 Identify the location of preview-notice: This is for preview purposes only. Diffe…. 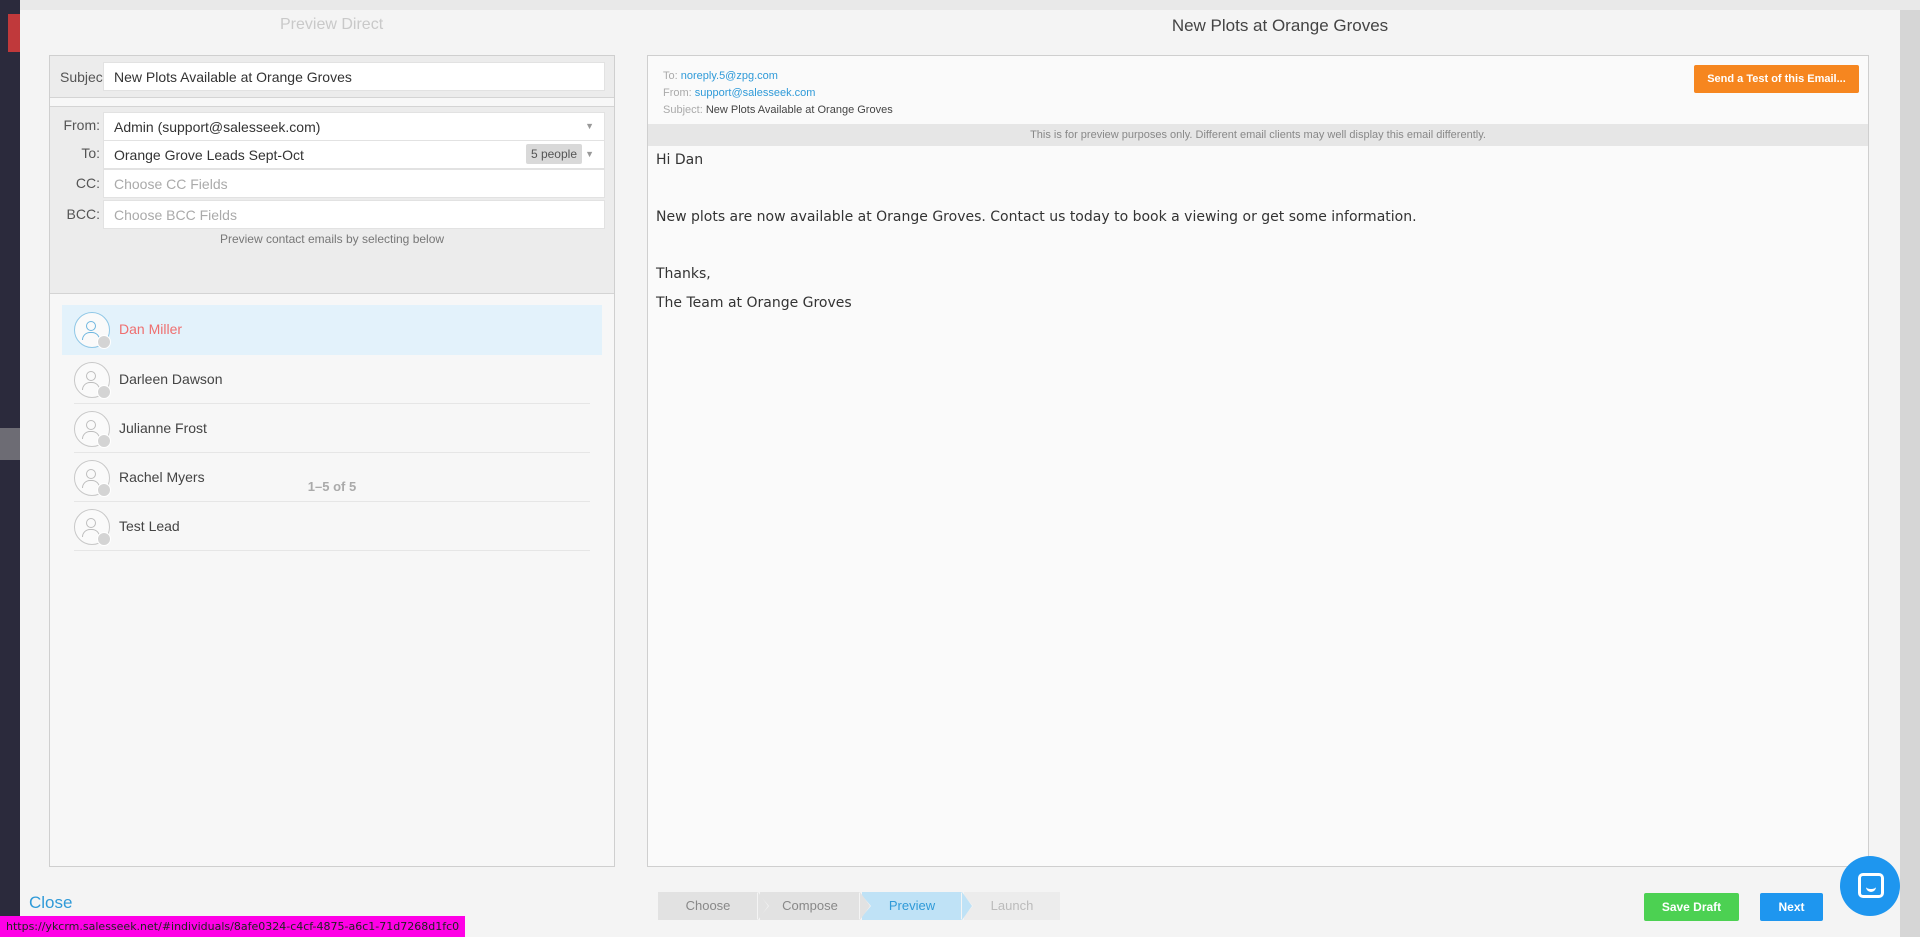
(1258, 135).